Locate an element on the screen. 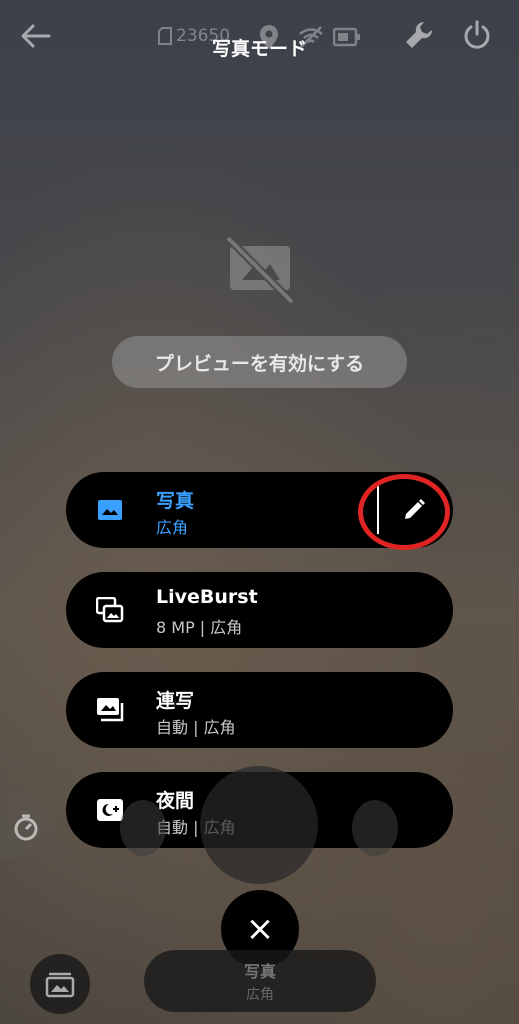 The width and height of the screenshot is (519, 1024). mode-detail: 広角 is located at coordinates (172, 527).